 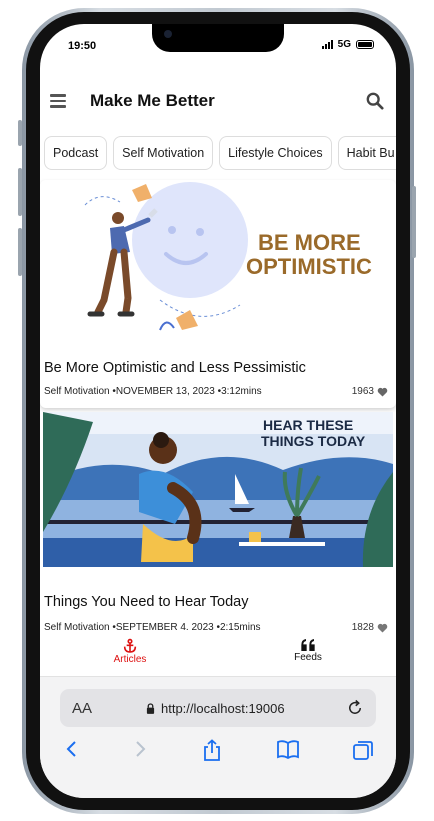 What do you see at coordinates (275, 153) in the screenshot?
I see `chip-lifestyle-choices: Lifestyle Choices` at bounding box center [275, 153].